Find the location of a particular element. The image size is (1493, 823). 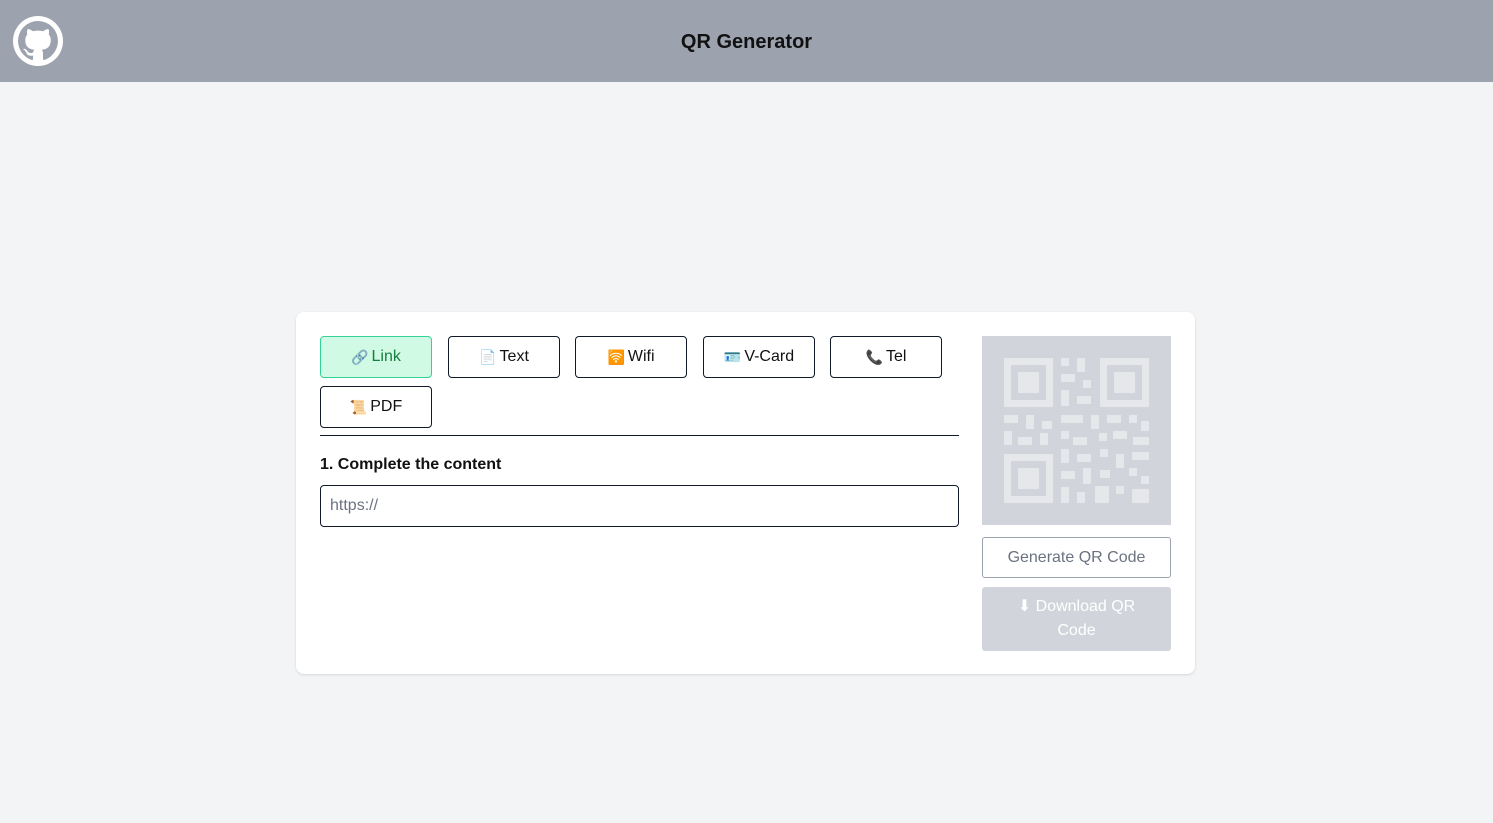

generate-qr-button: Generate QR Code is located at coordinates (1076, 557).